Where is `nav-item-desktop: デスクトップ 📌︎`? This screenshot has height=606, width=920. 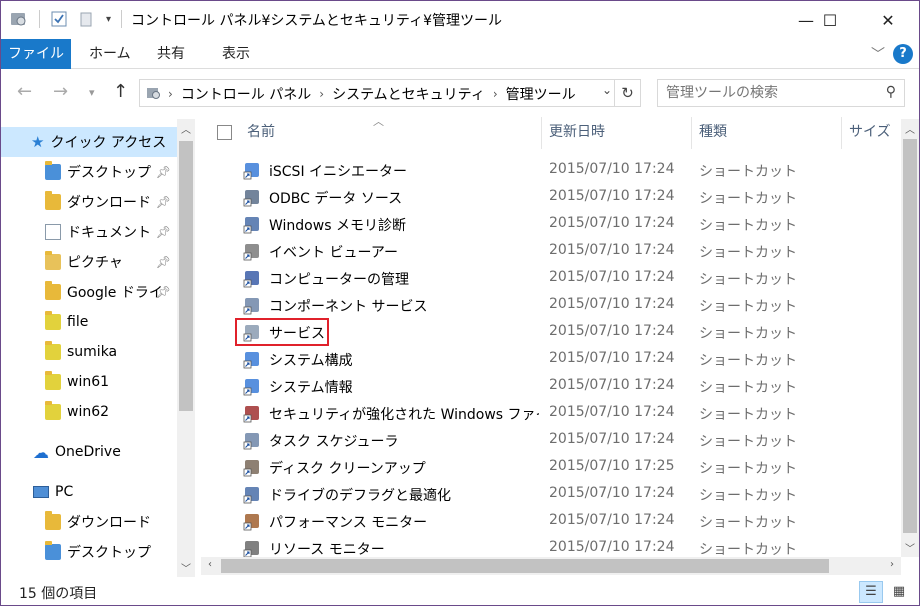
nav-item-desktop: デスクトップ 📌︎ is located at coordinates (89, 172).